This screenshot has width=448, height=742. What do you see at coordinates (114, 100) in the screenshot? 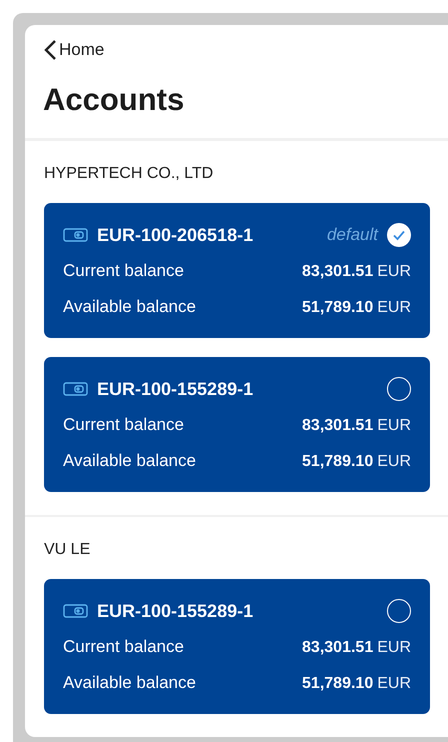
I see `page-title: Accounts` at bounding box center [114, 100].